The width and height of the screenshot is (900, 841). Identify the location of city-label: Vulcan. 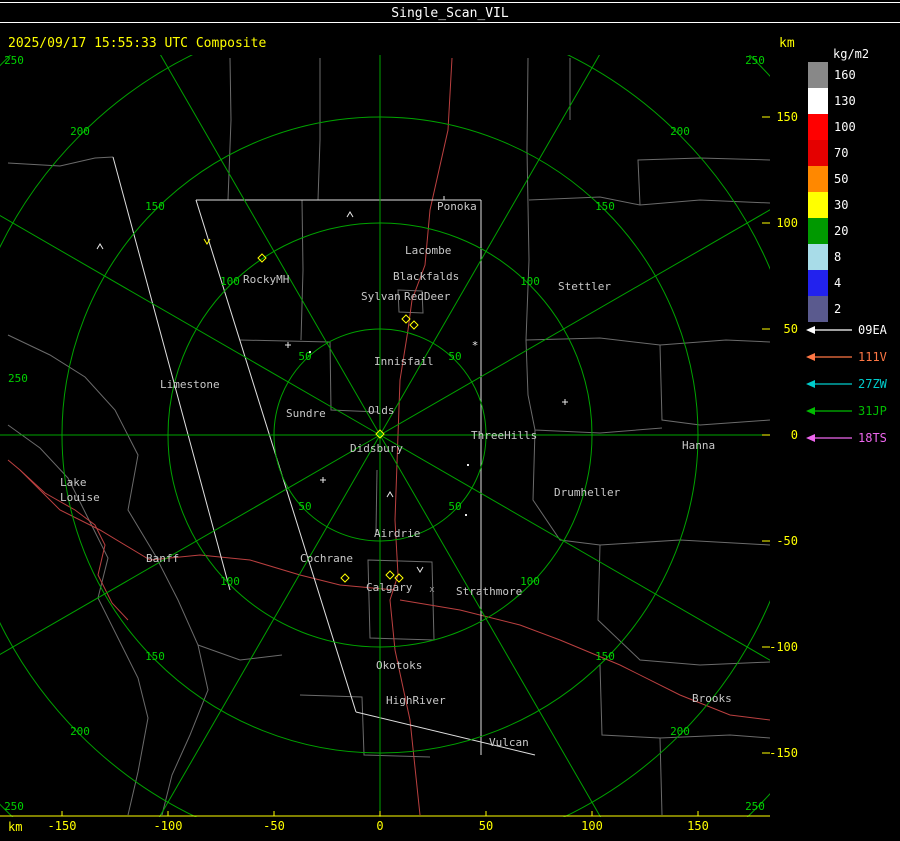
(509, 742).